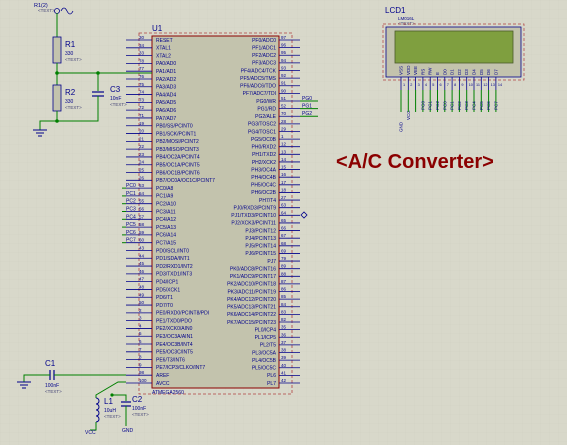 The image size is (567, 445). Describe the element at coordinates (142, 138) in the screenshot. I see `pin-number: 21` at that location.